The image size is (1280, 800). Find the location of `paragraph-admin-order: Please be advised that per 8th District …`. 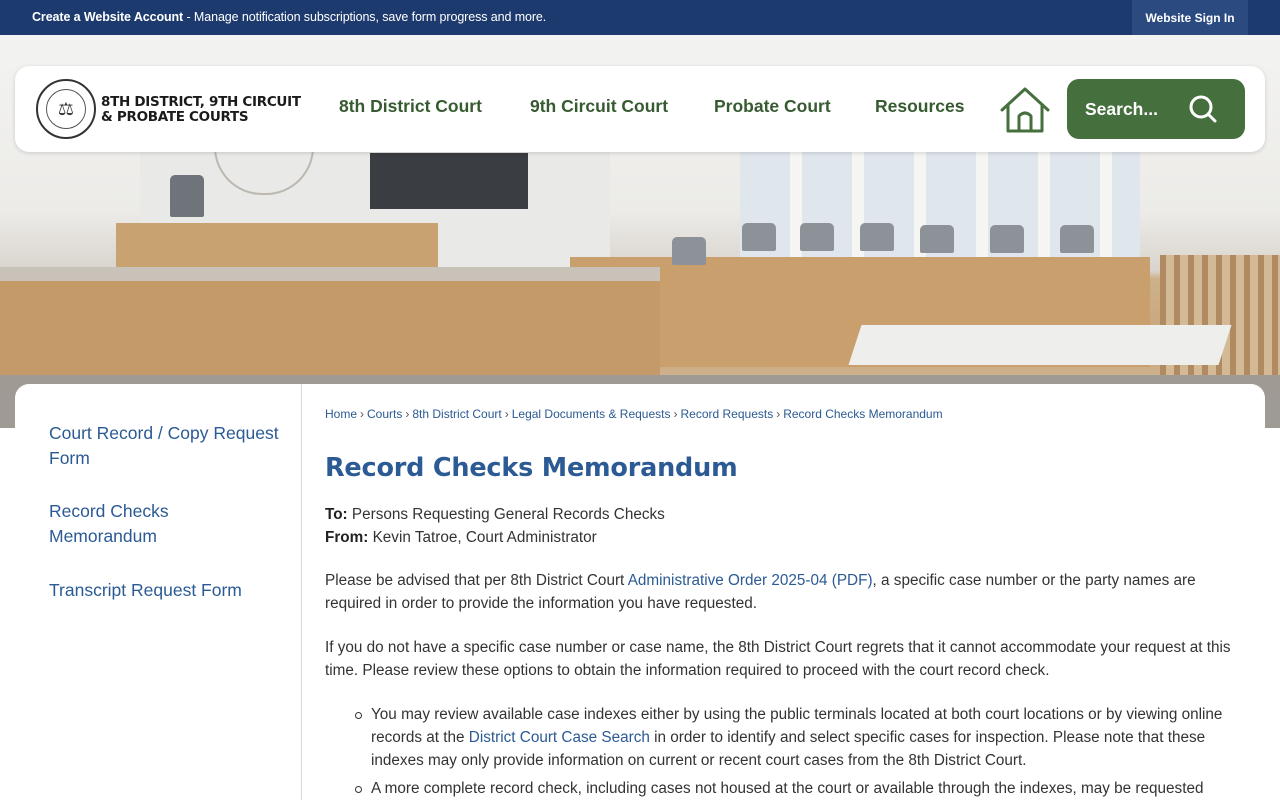

paragraph-admin-order: Please be advised that per 8th District … is located at coordinates (787, 592).